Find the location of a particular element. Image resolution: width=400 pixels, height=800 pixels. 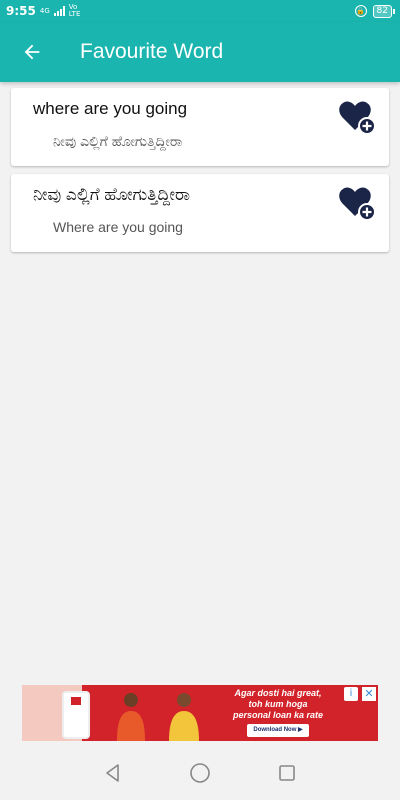

square-recents-icon is located at coordinates (286, 772).